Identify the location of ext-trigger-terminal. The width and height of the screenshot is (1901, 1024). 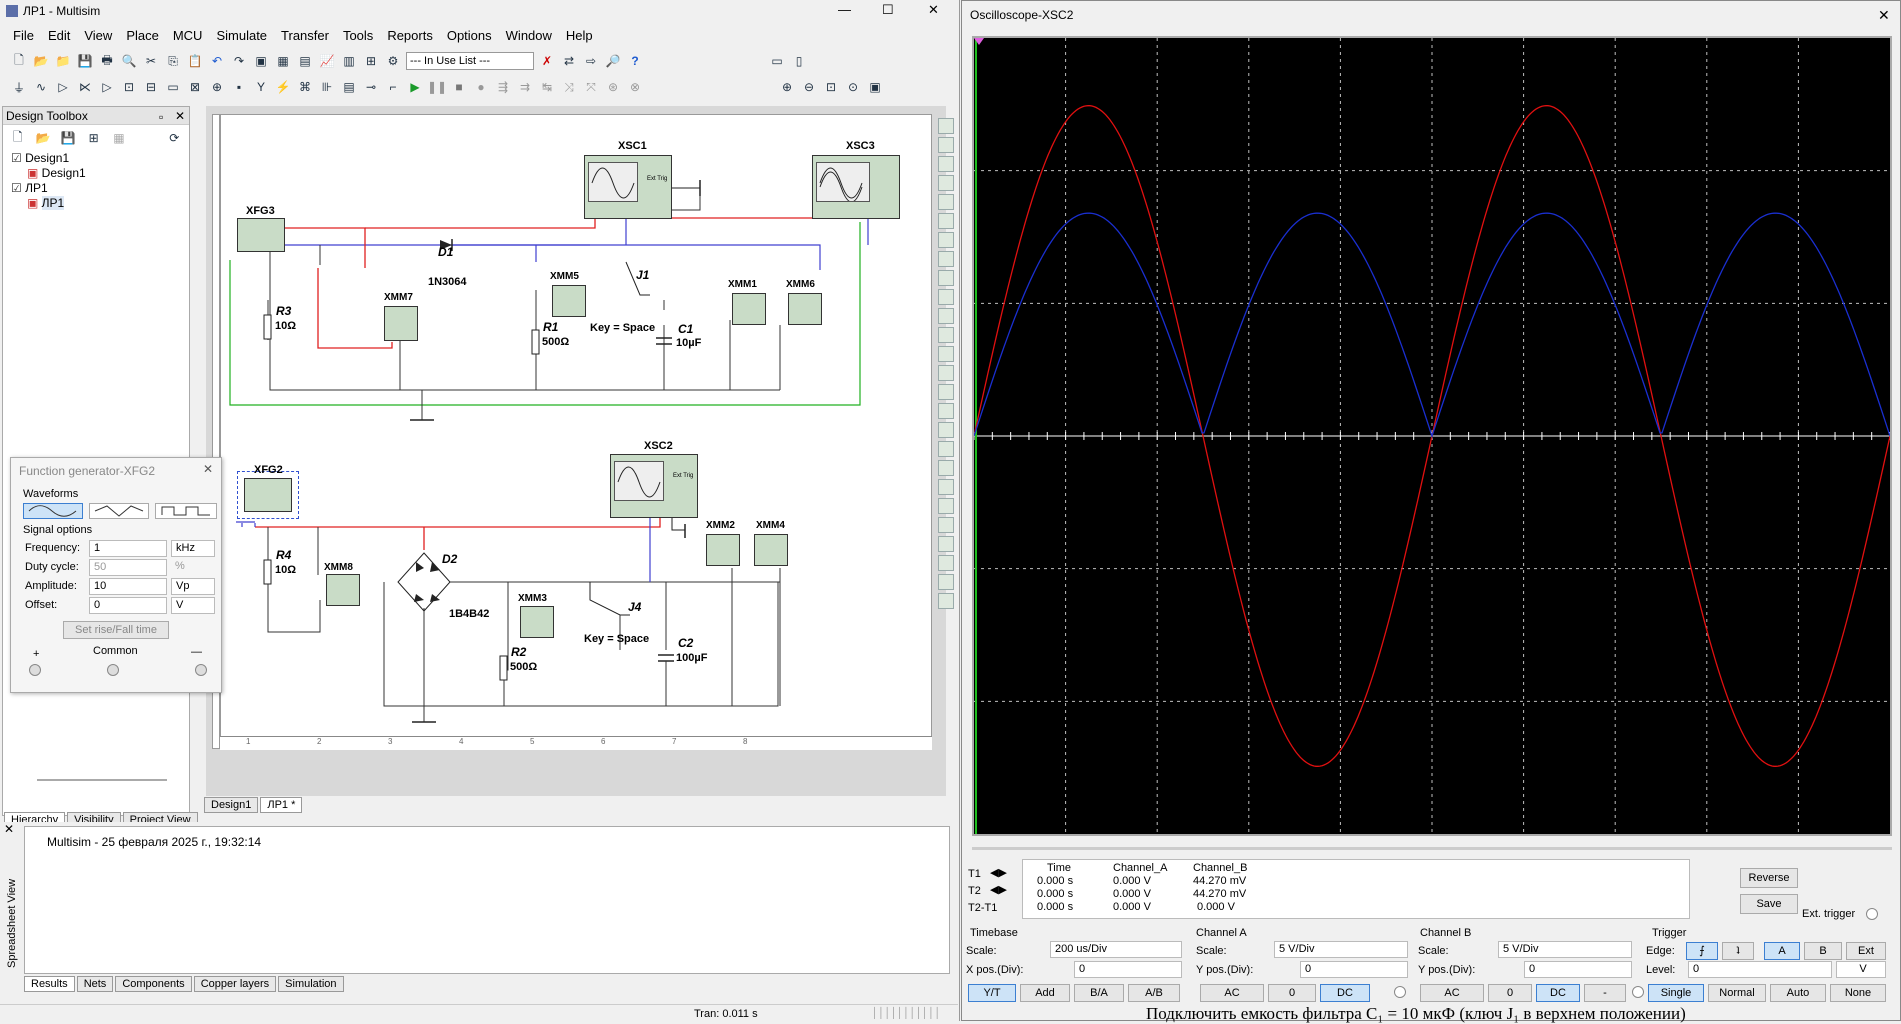
(1872, 914).